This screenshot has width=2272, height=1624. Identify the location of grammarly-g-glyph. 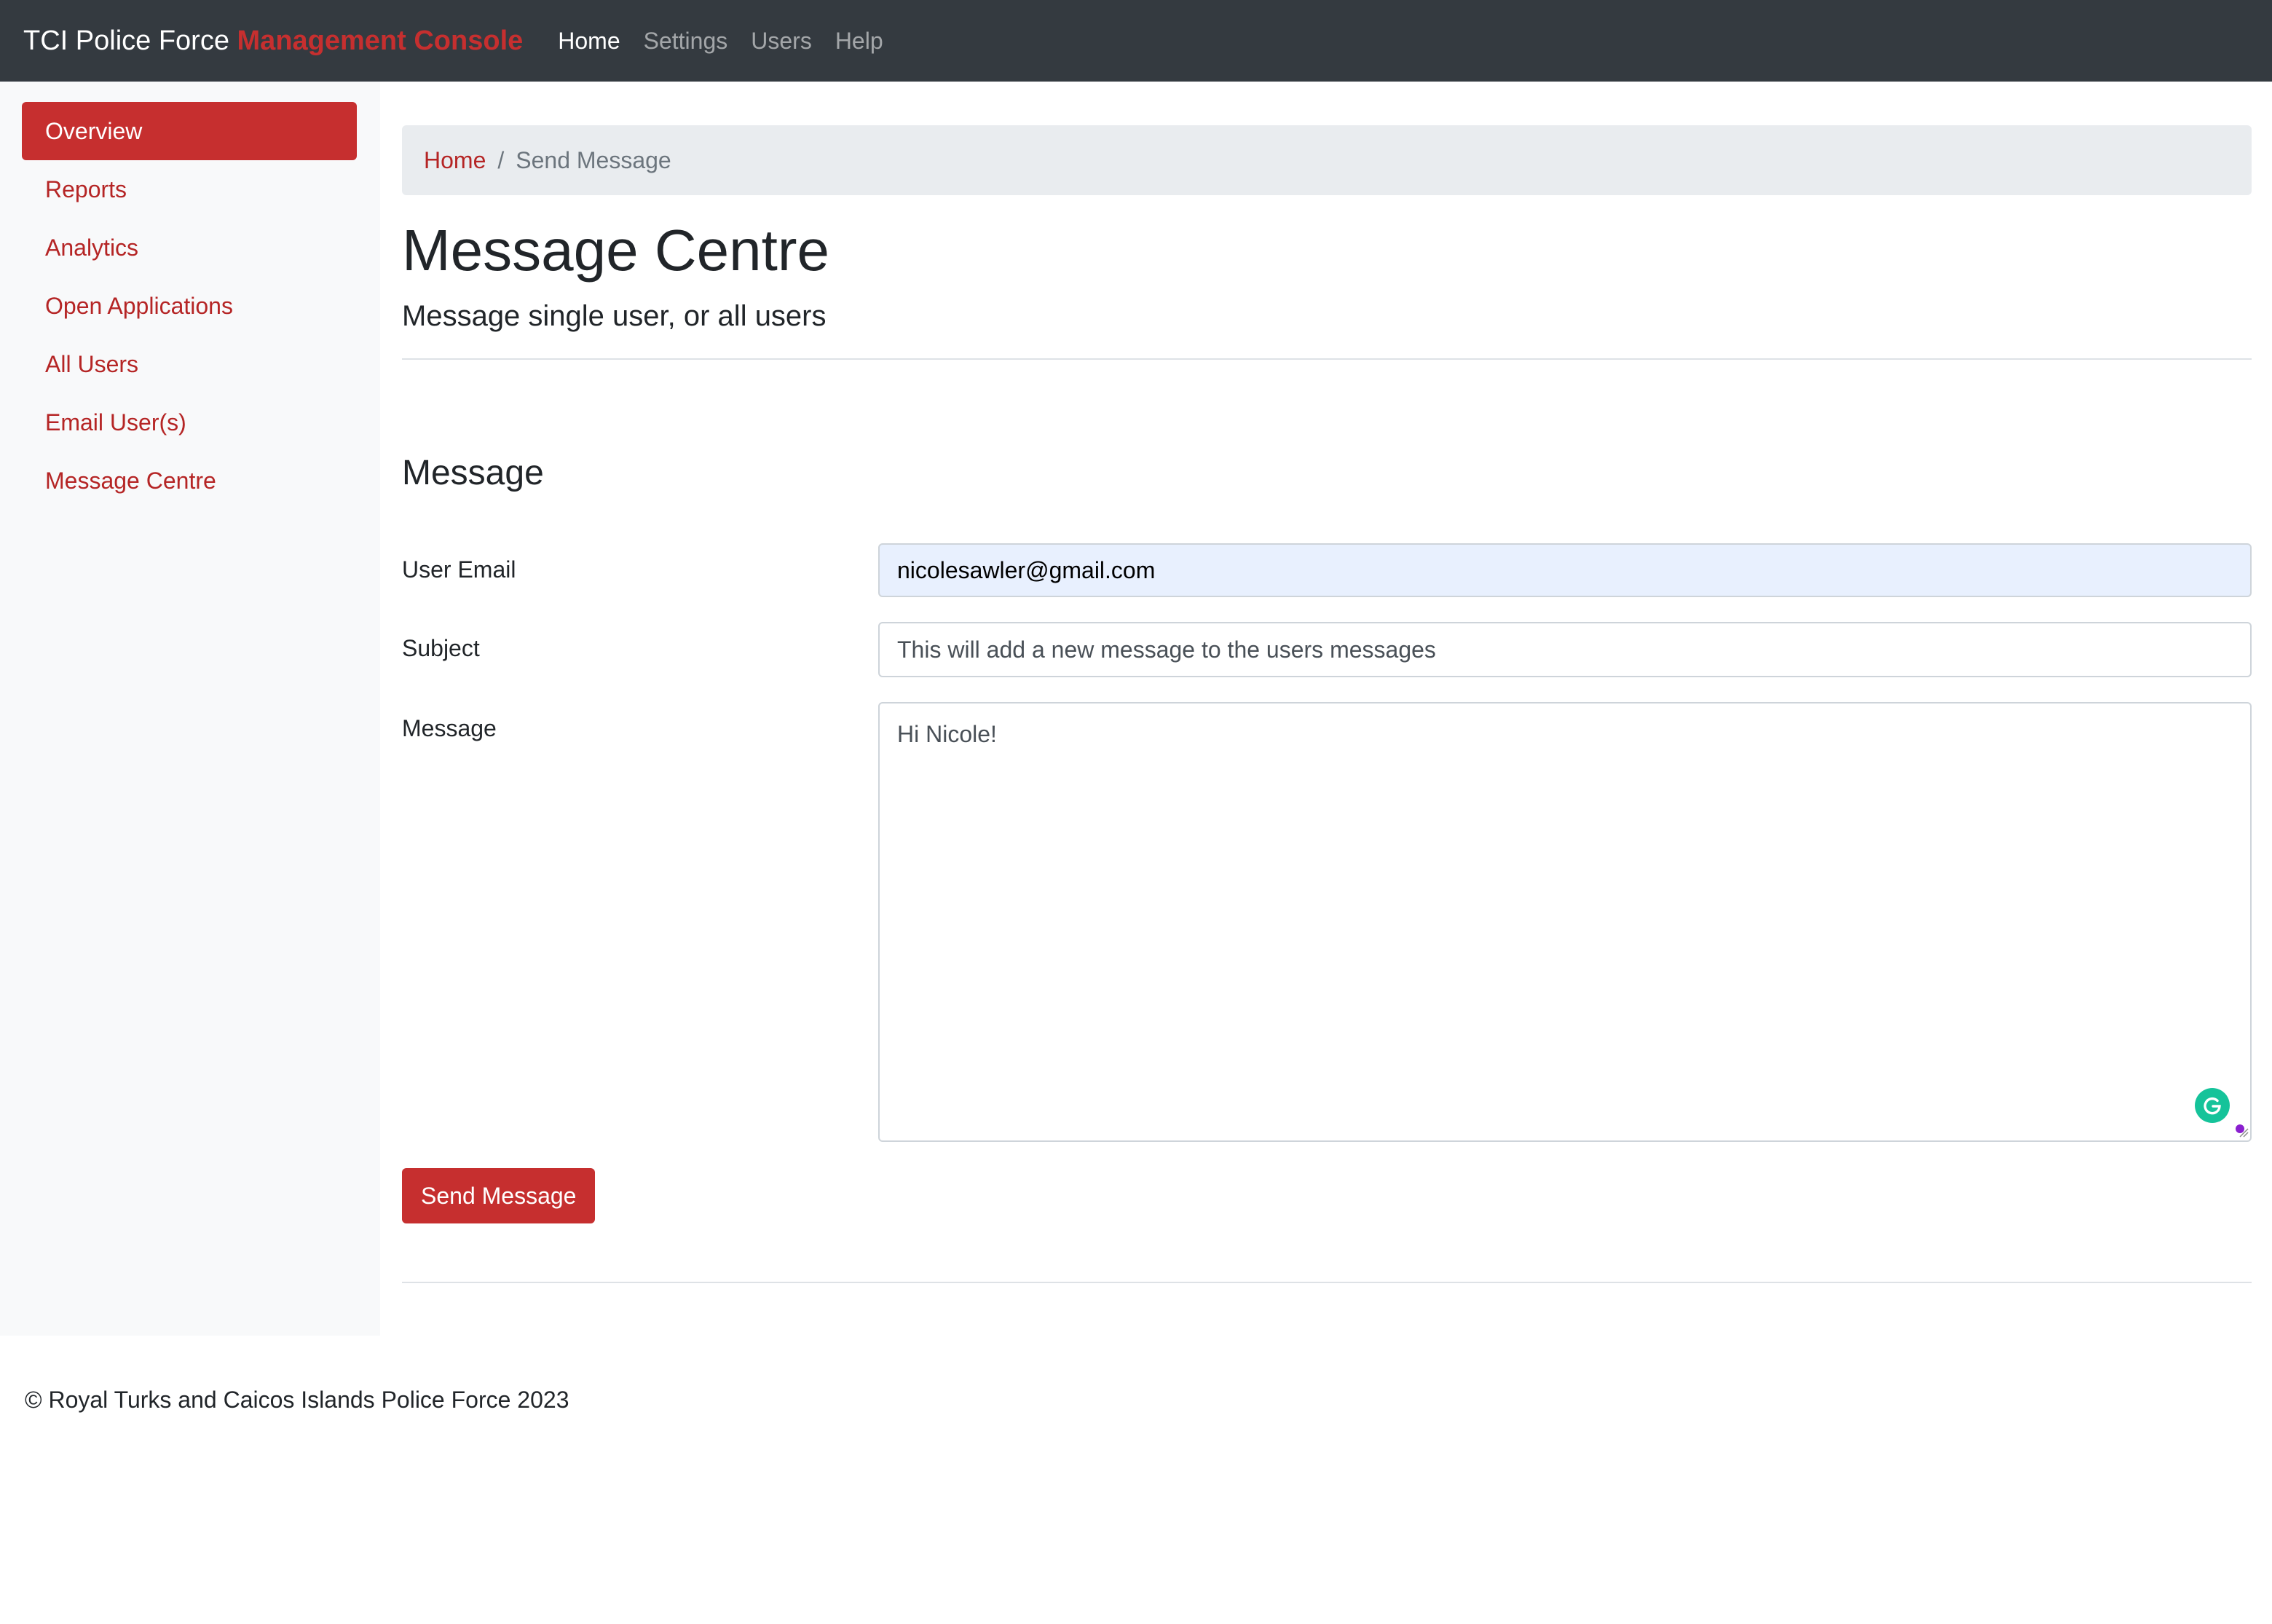
(2212, 1106).